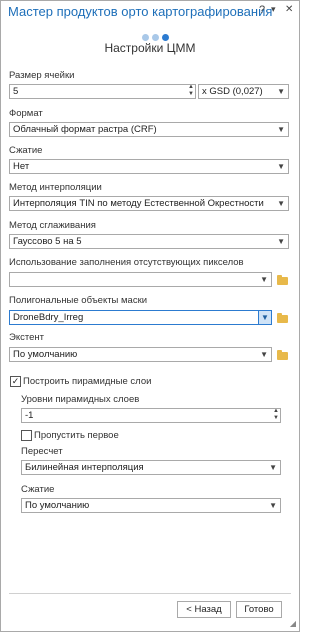 The width and height of the screenshot is (320, 632). Describe the element at coordinates (42, 451) in the screenshot. I see `resample-label: Пересчет` at that location.